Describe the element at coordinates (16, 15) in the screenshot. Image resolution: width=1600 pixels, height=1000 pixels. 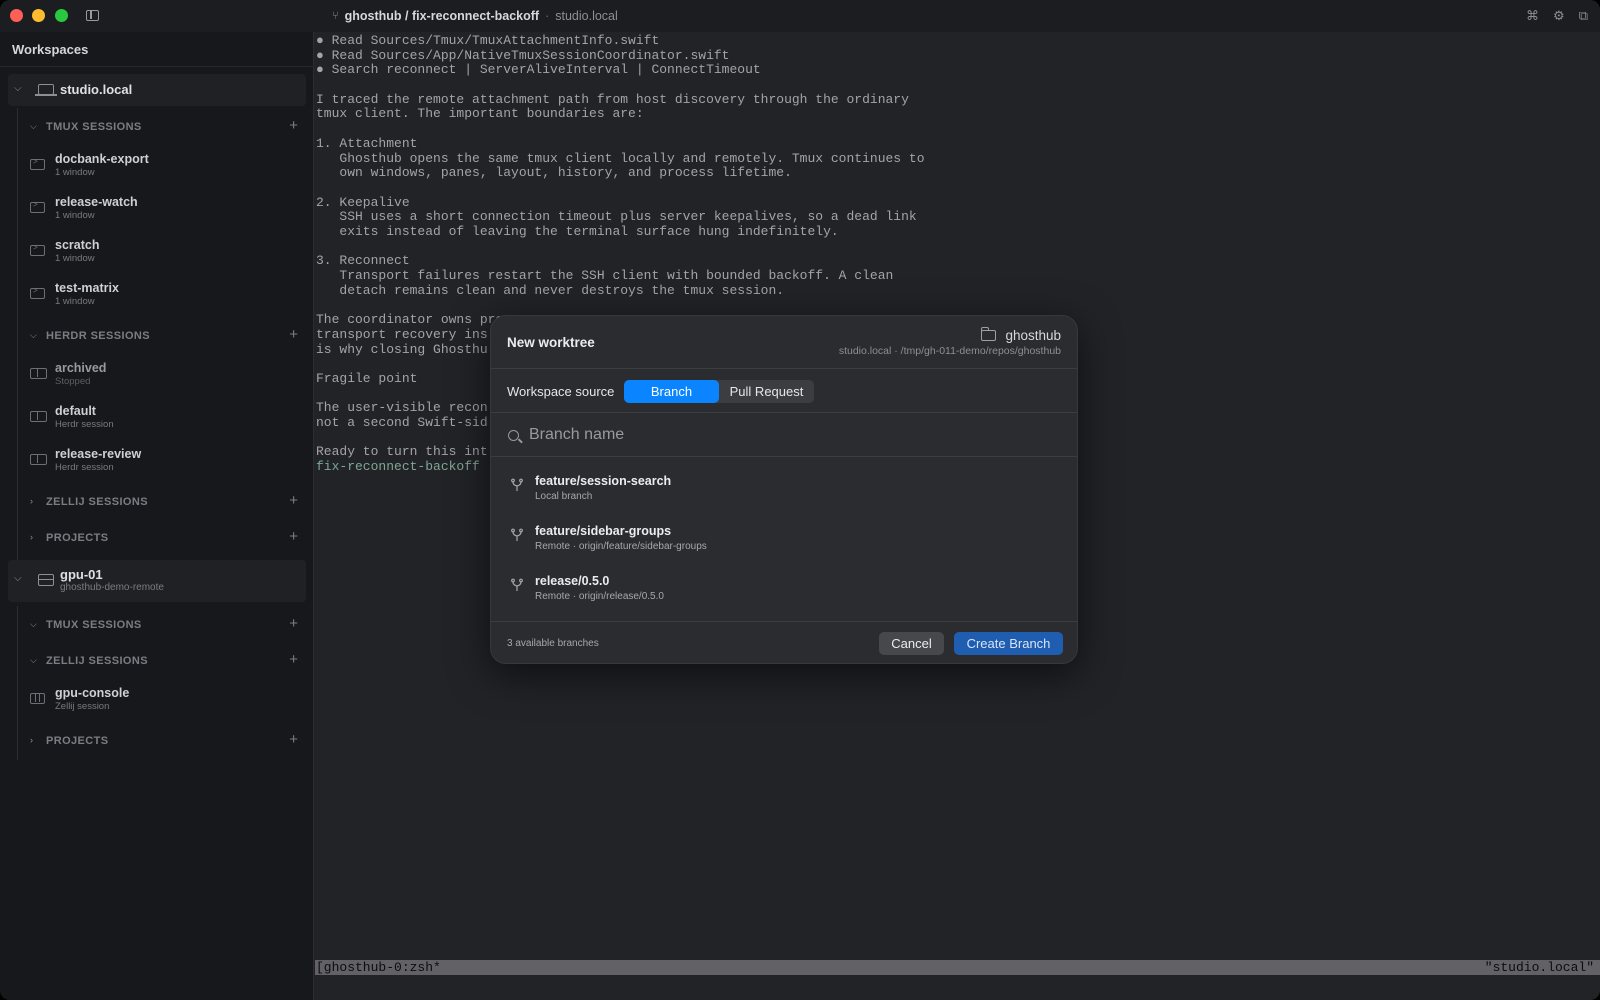
I see `close-window-button` at that location.